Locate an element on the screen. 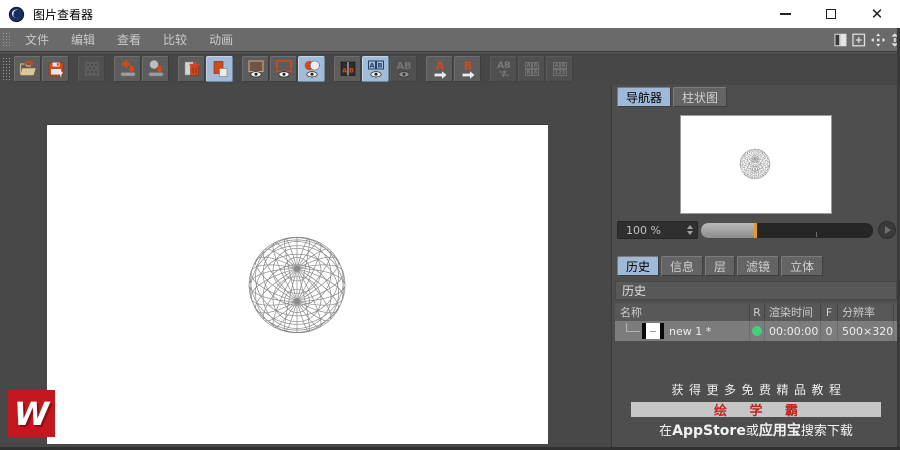  resolution-value: 500×320 is located at coordinates (866, 331).